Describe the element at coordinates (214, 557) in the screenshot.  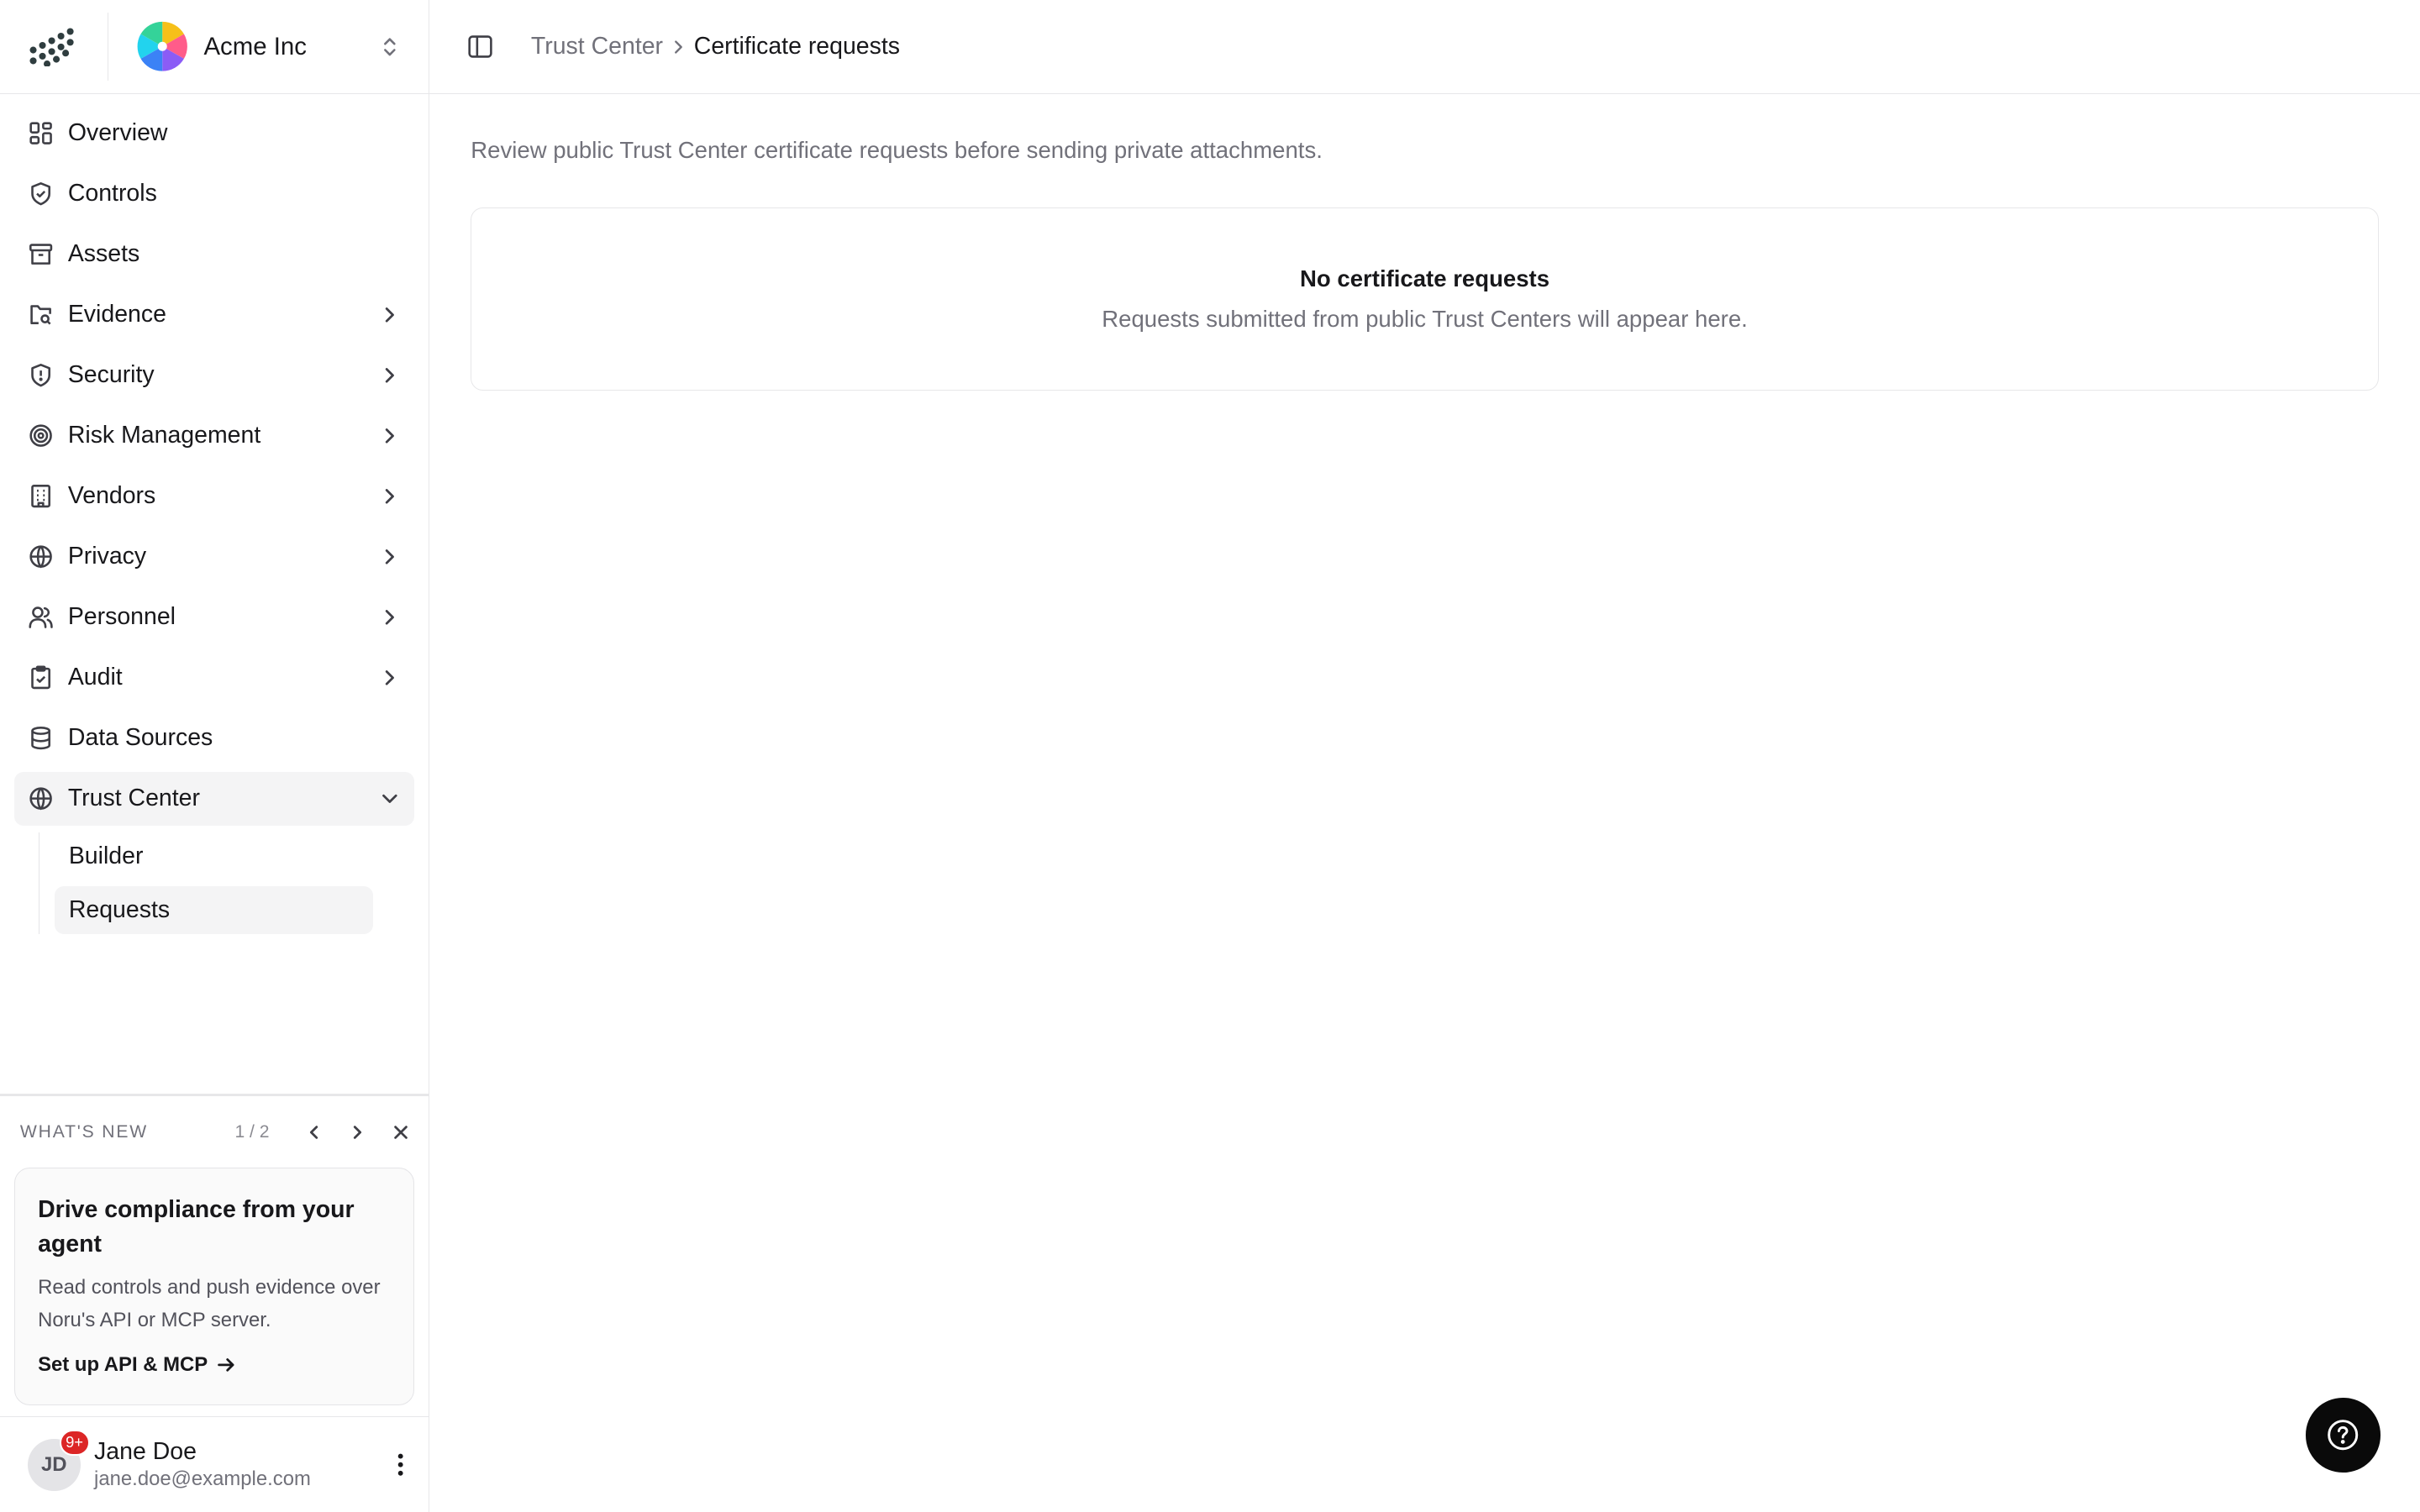
I see `sidebar-item-privacy: Privacy` at that location.